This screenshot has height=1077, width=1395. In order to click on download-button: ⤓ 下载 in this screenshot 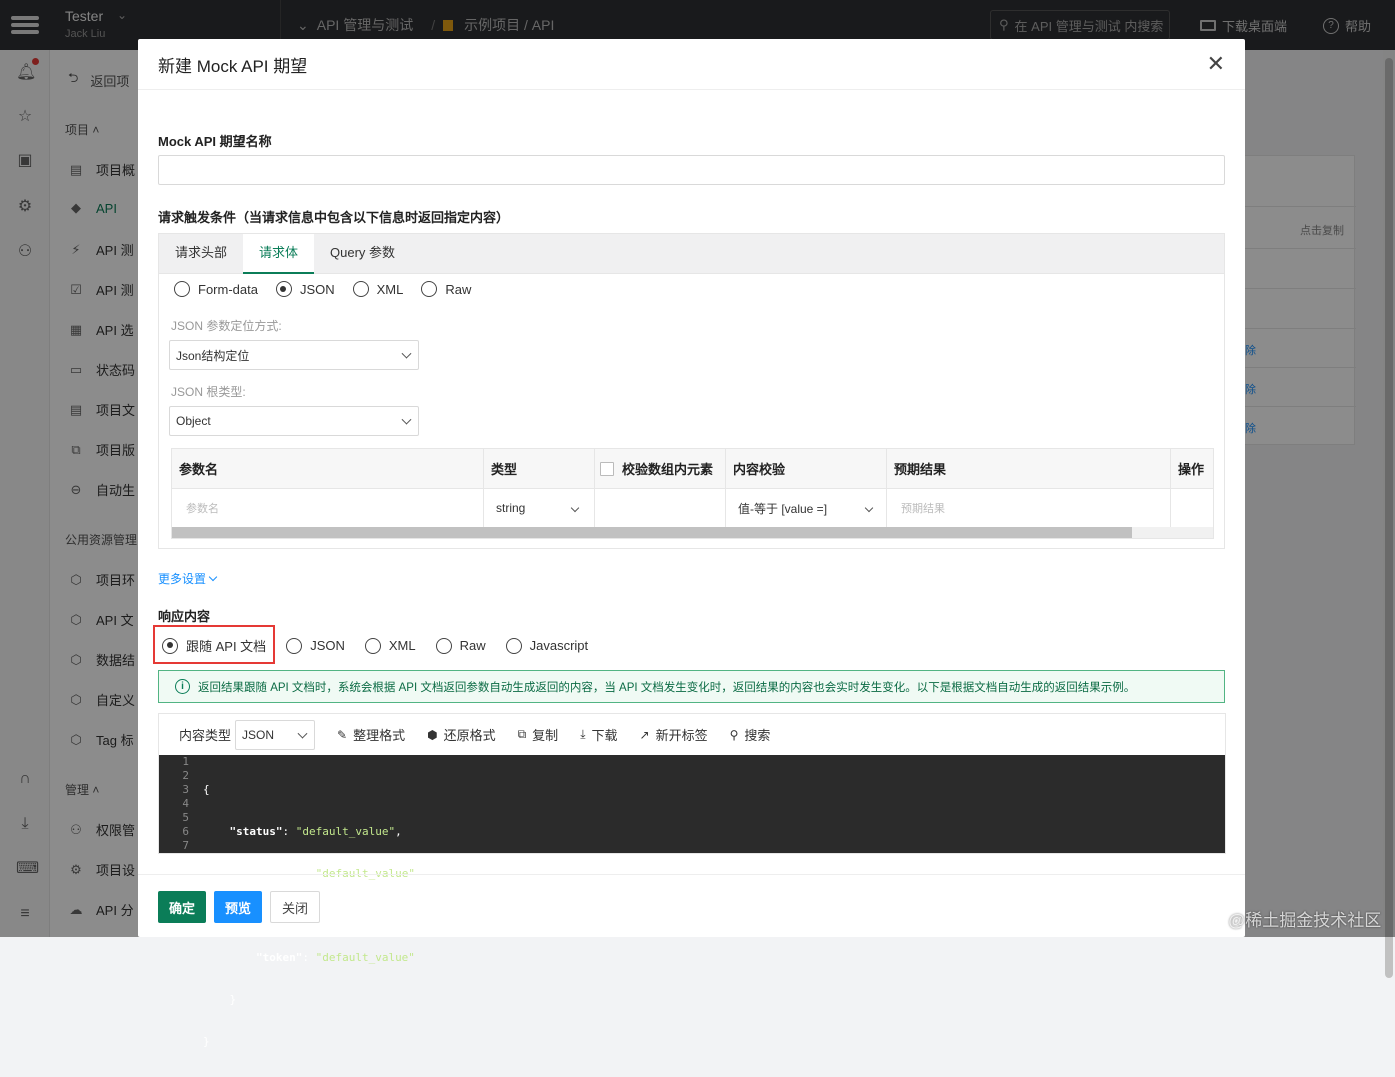, I will do `click(598, 734)`.